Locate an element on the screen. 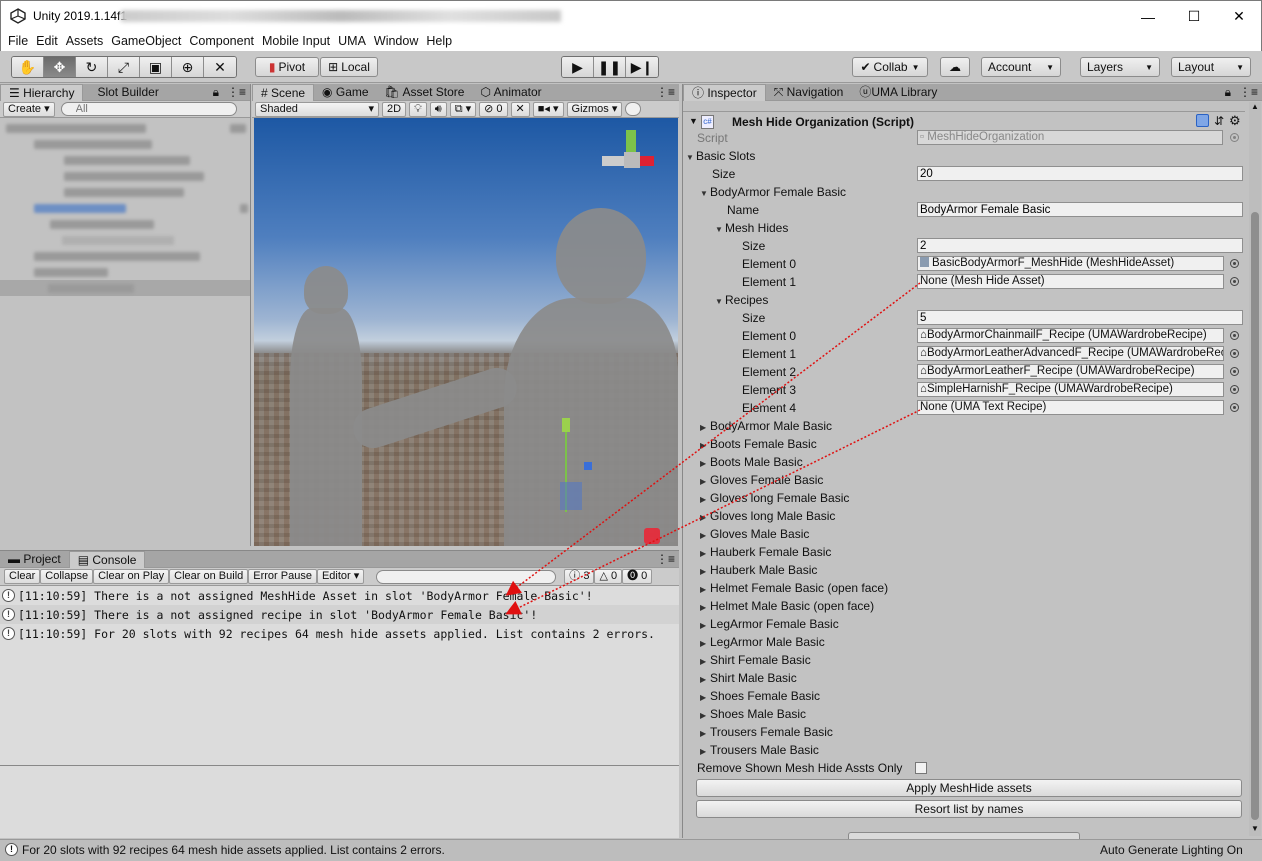 This screenshot has width=1262, height=861. auto-lighting-status: Auto Generate Lighting On is located at coordinates (1171, 850).